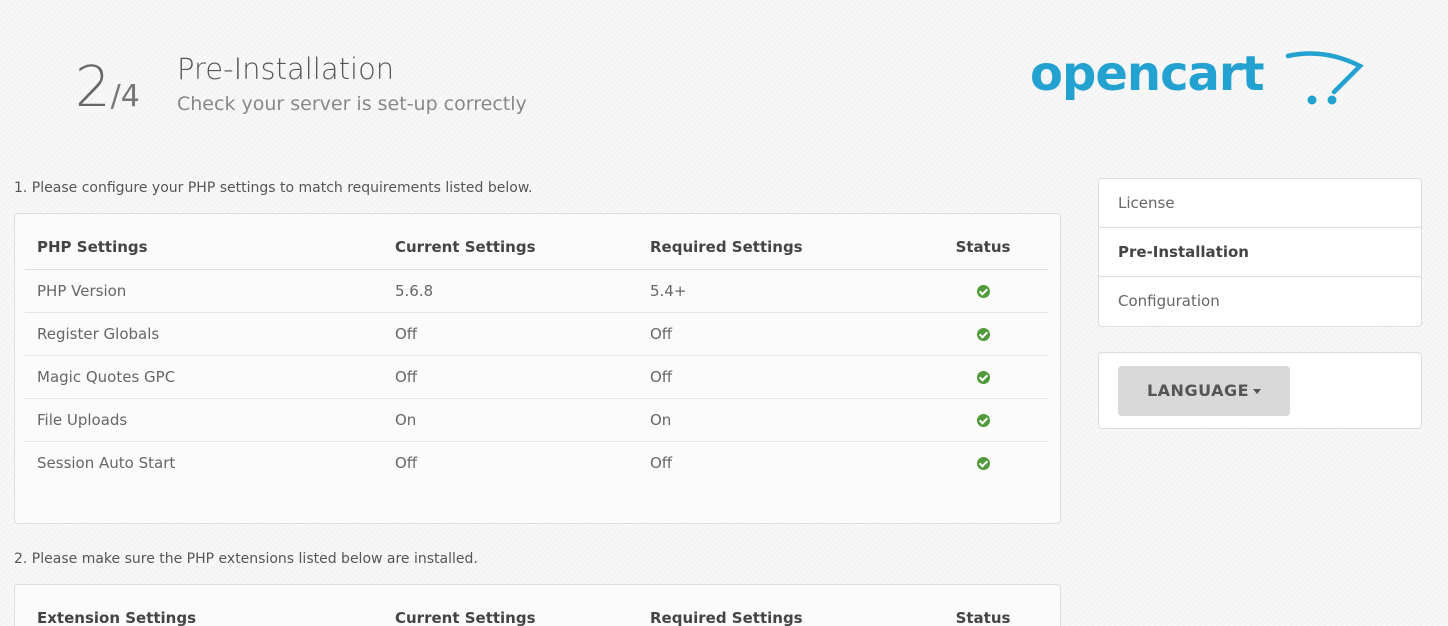 The image size is (1448, 626). What do you see at coordinates (668, 290) in the screenshot?
I see `required-setting: 5.4+` at bounding box center [668, 290].